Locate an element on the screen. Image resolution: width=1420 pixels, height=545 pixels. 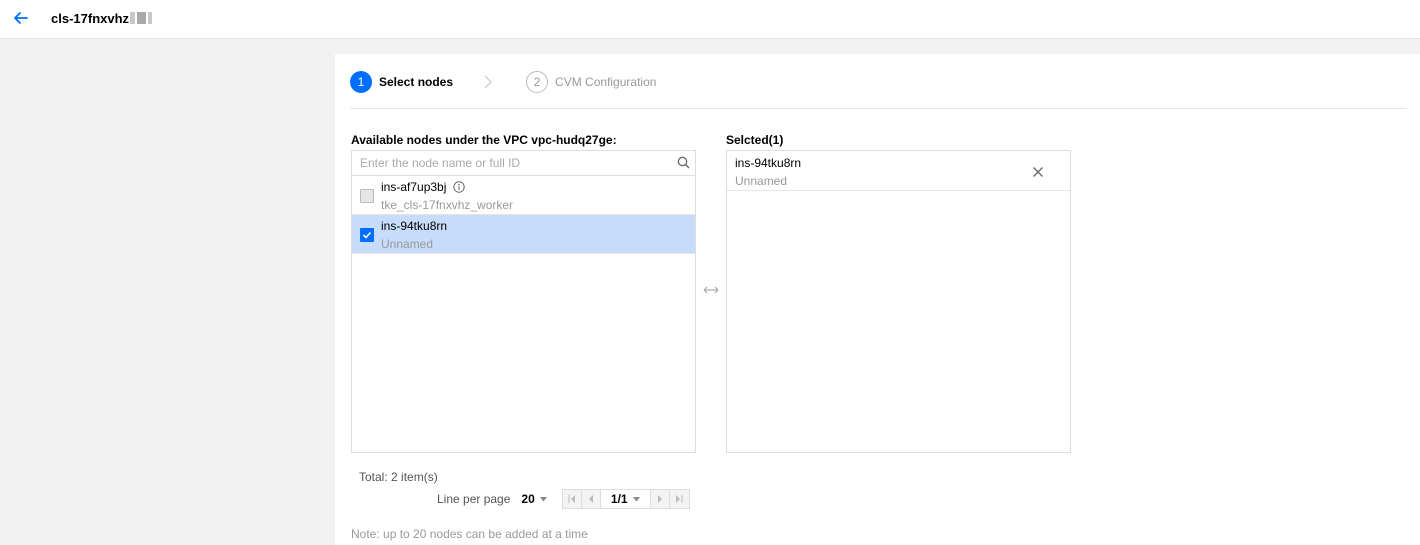
search-icon is located at coordinates (683, 162).